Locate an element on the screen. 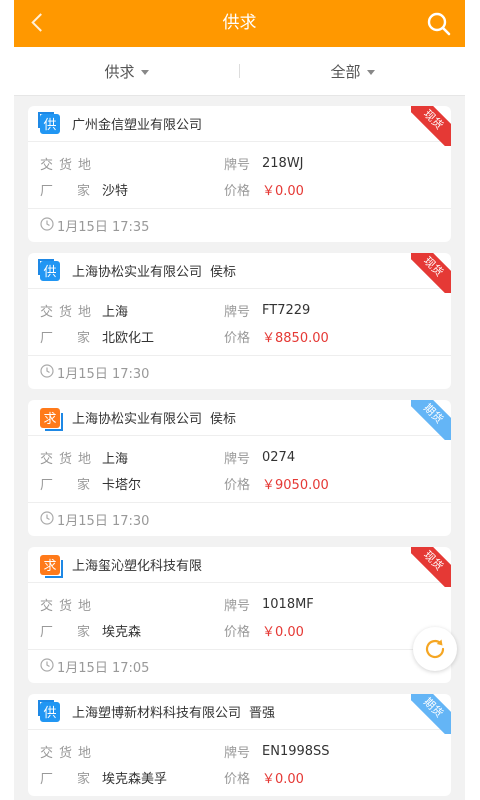 The height and width of the screenshot is (800, 480). filter-bar: 供求 全部 is located at coordinates (239, 71).